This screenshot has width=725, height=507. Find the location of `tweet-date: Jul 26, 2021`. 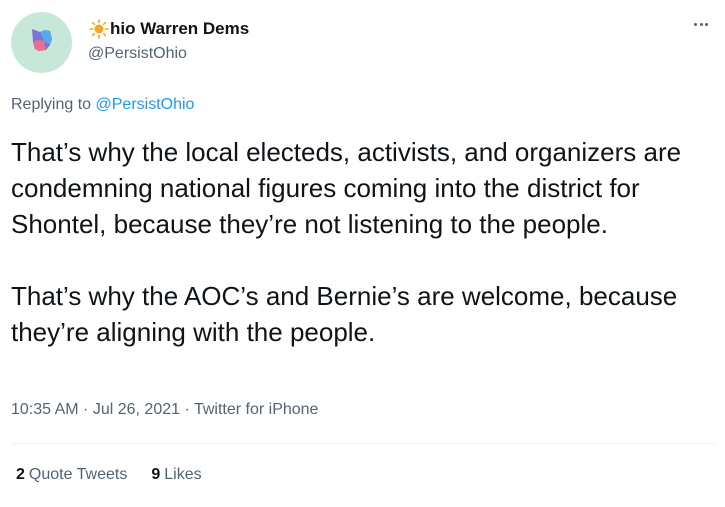

tweet-date: Jul 26, 2021 is located at coordinates (136, 409).